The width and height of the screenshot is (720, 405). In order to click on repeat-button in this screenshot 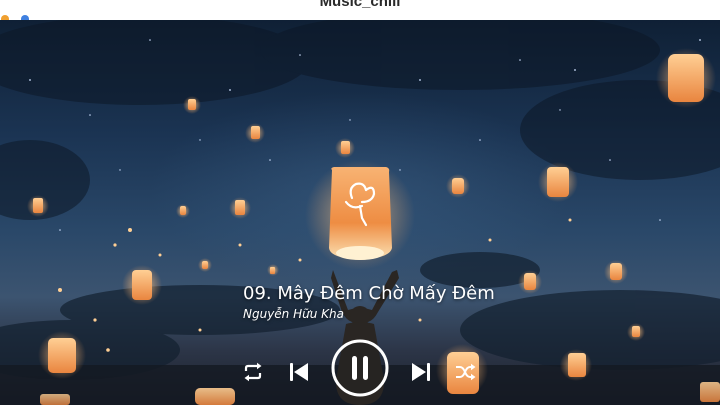, I will do `click(253, 372)`.